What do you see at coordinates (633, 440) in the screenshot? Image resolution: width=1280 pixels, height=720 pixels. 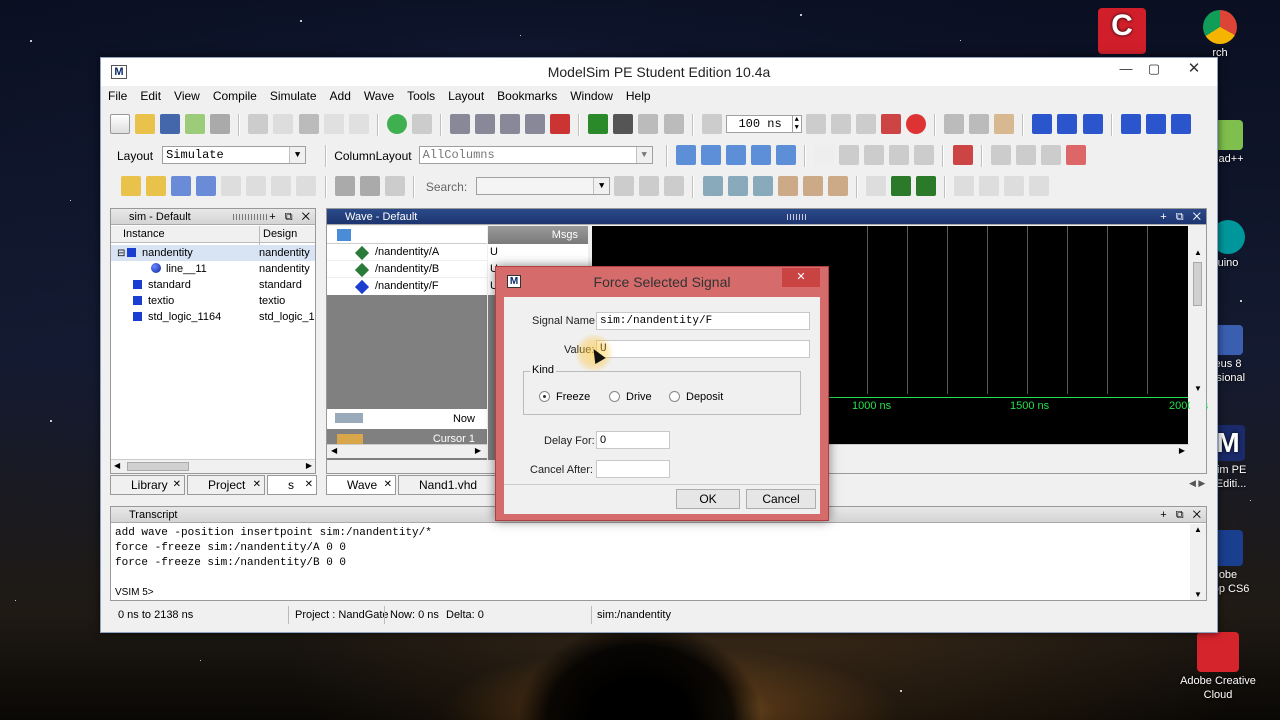 I see `delay-field: 0` at bounding box center [633, 440].